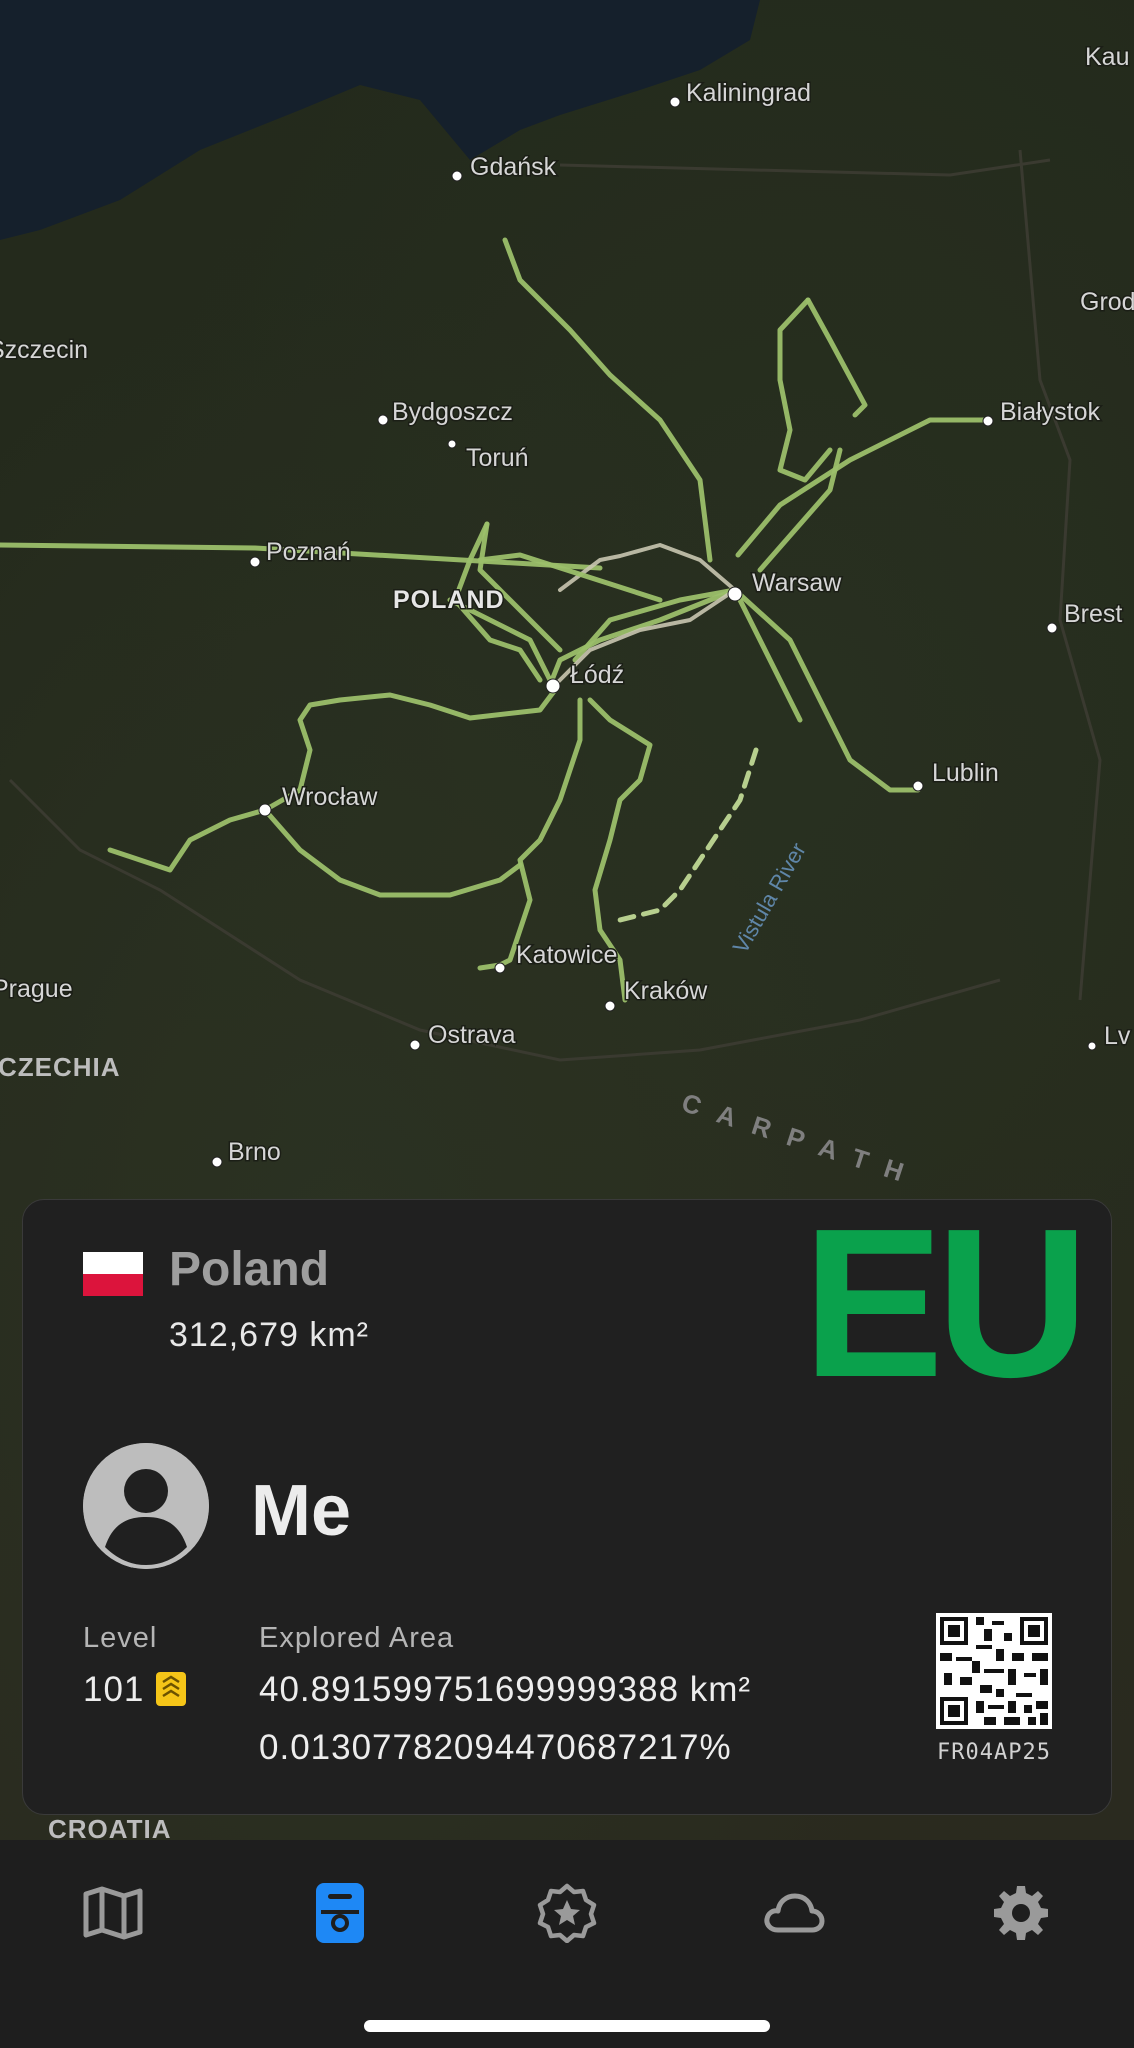 The height and width of the screenshot is (2048, 1134). I want to click on city-label: Grod, so click(1107, 302).